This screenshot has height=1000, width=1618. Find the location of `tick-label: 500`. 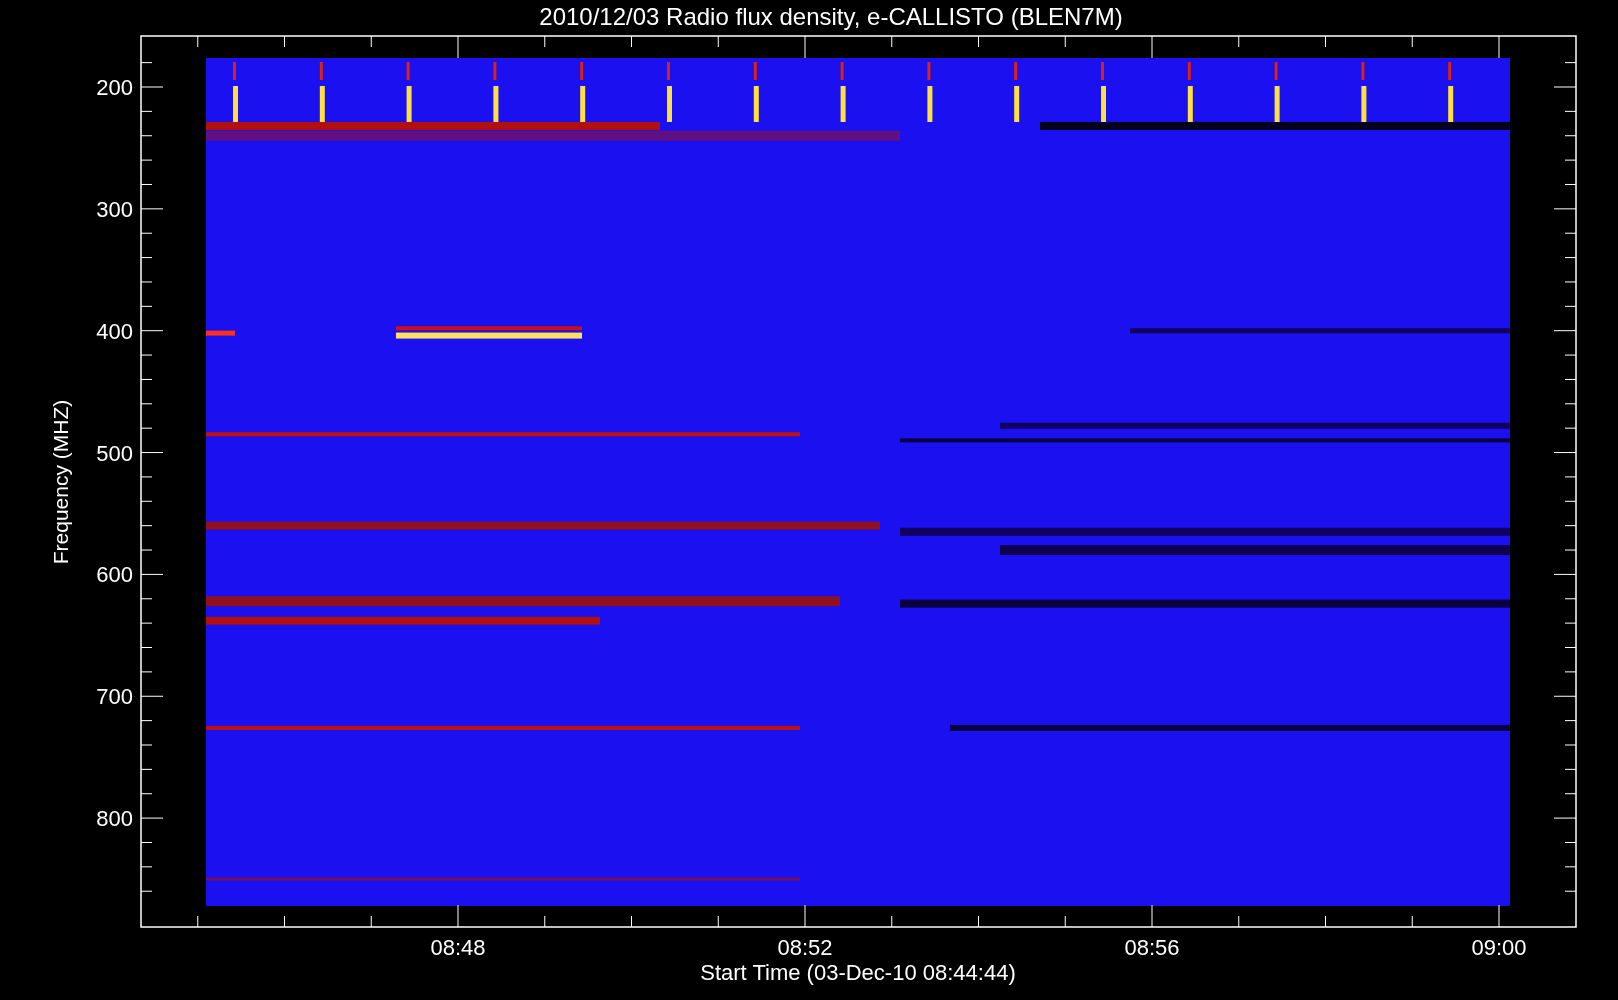

tick-label: 500 is located at coordinates (114, 453).